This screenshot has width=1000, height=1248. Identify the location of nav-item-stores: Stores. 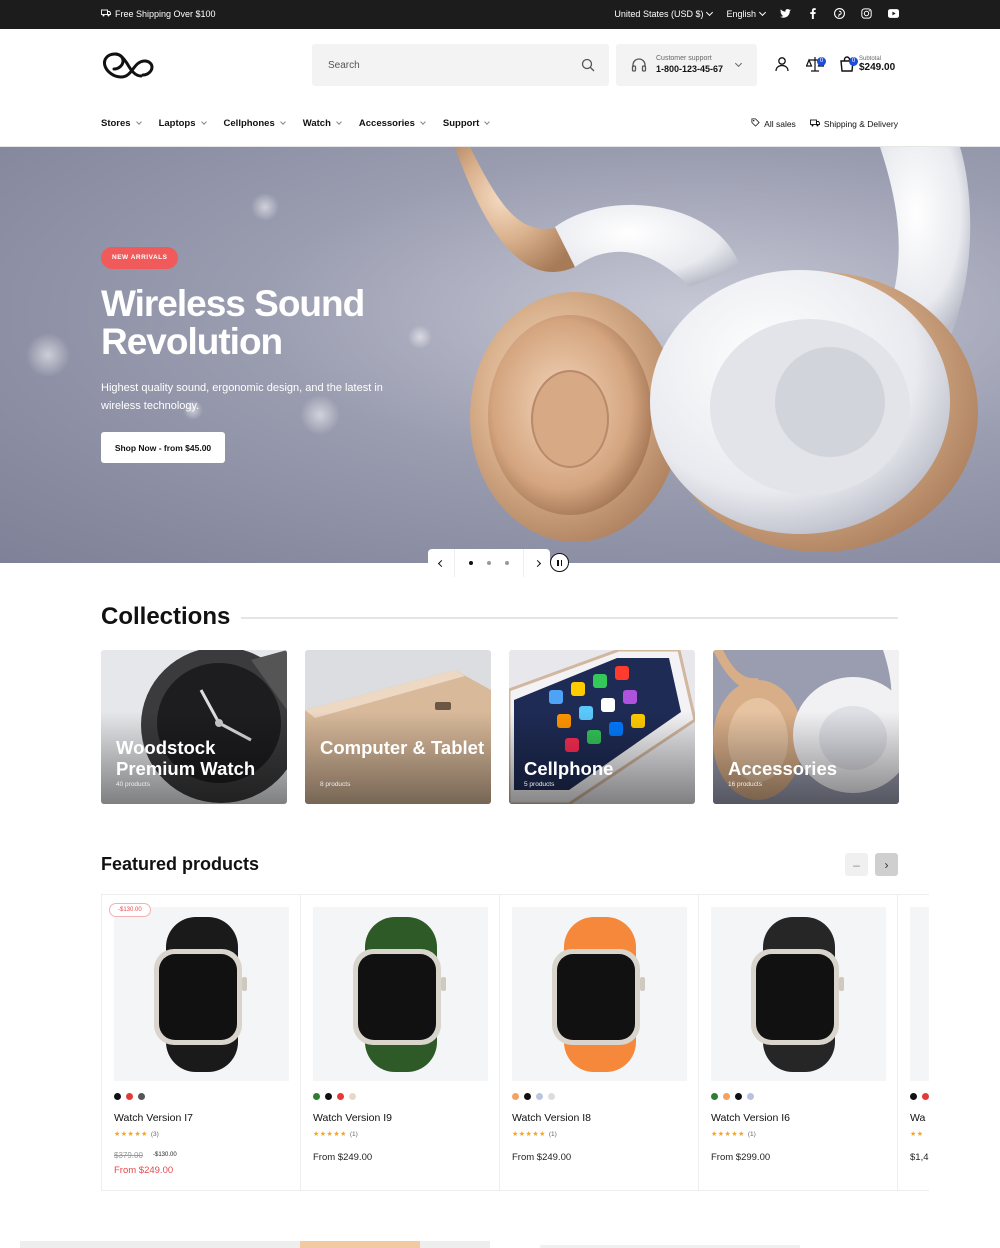
(121, 123).